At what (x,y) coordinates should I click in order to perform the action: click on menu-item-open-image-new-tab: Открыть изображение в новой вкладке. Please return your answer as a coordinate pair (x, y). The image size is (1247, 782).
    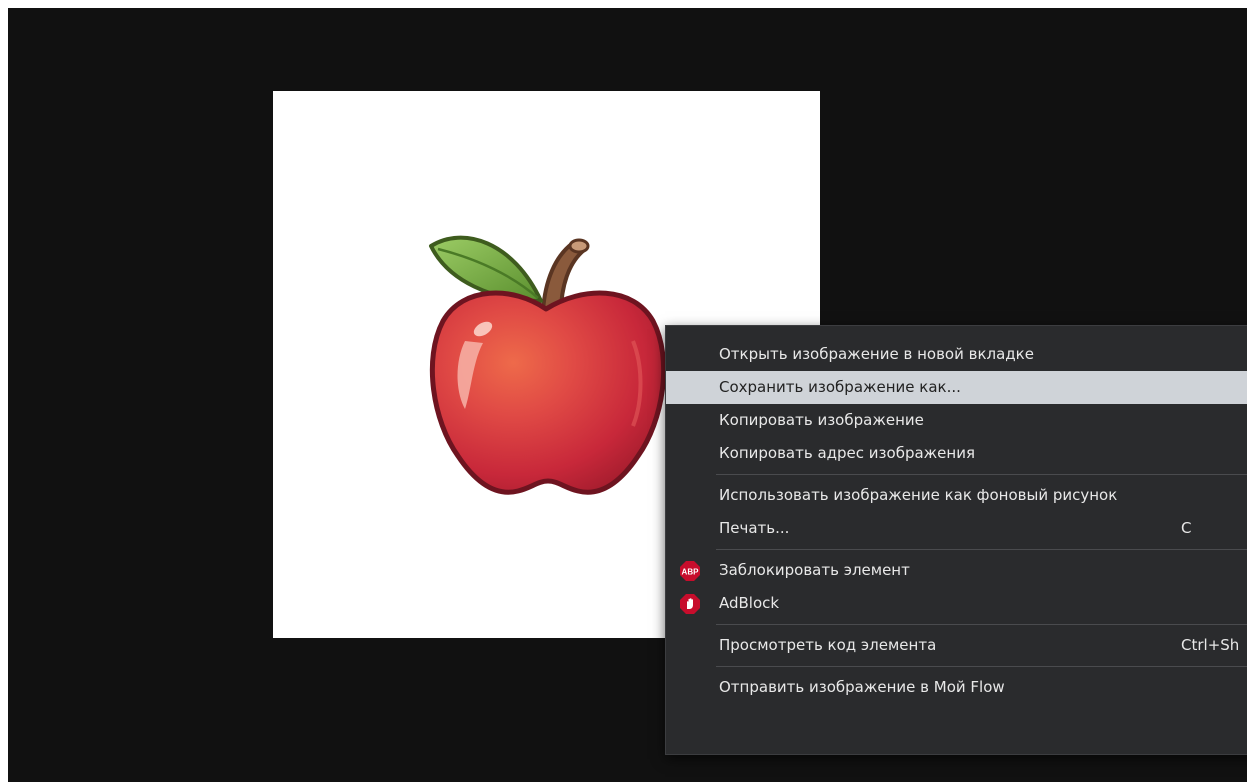
    Looking at the image, I should click on (956, 354).